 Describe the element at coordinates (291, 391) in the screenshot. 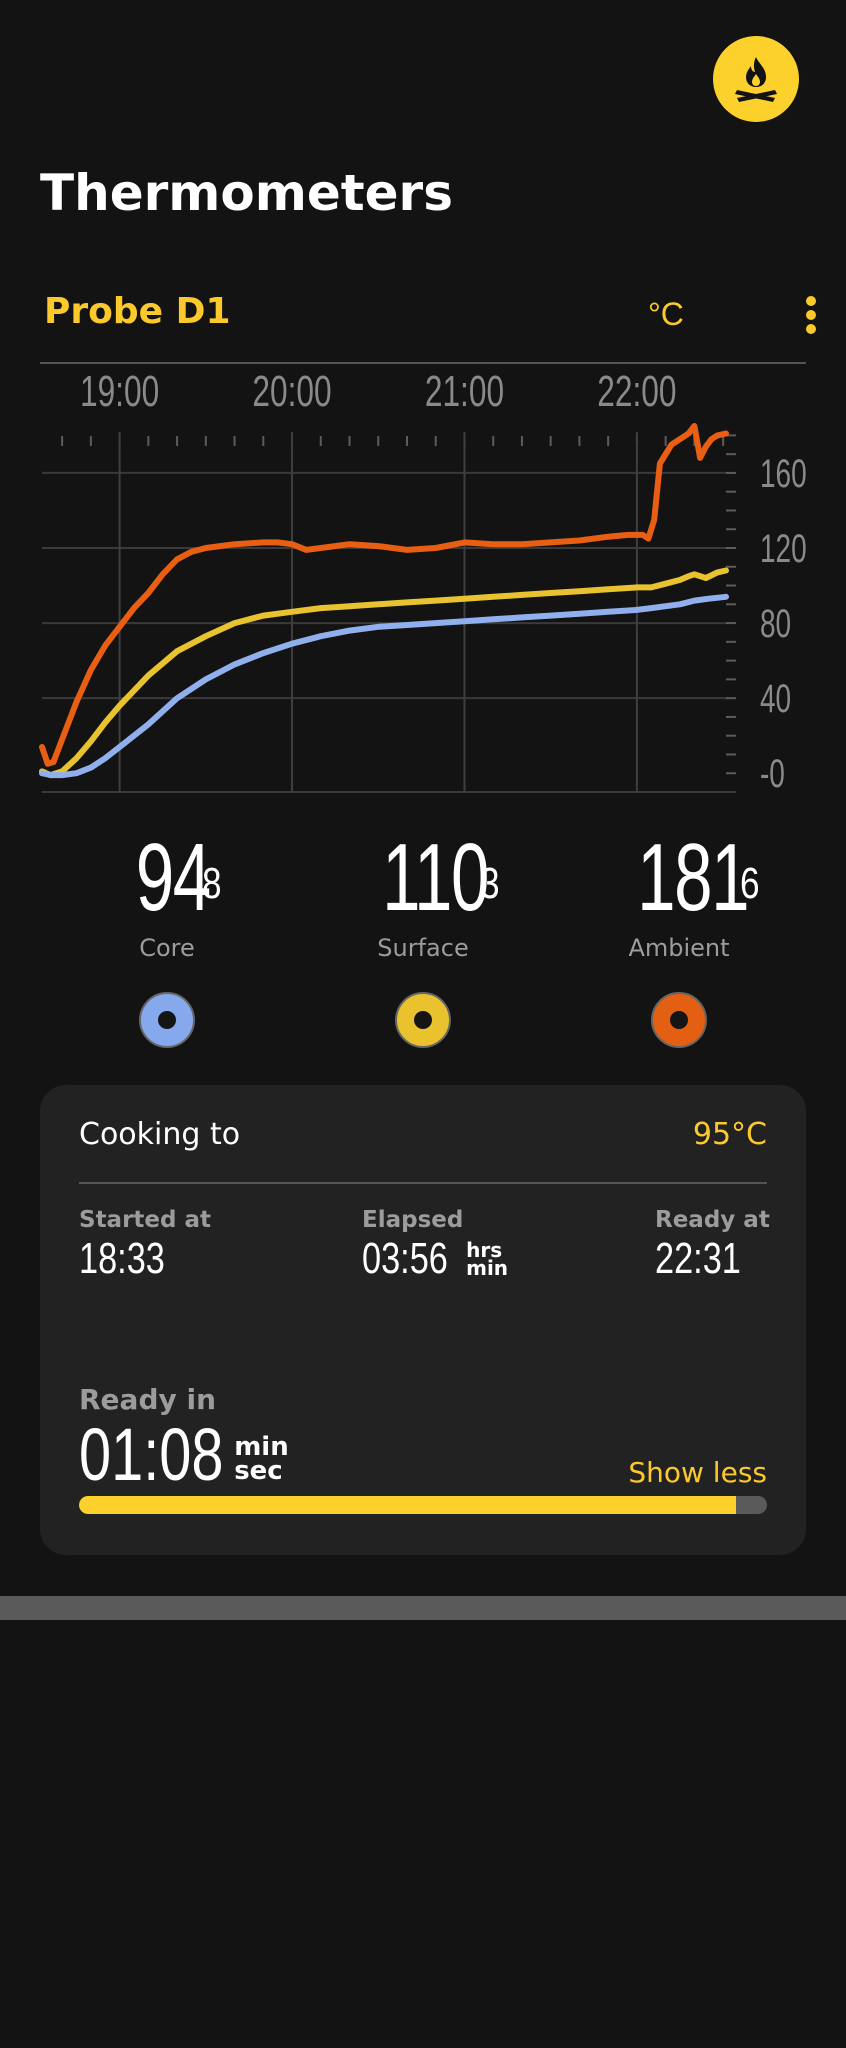

I see `x-tick-label: 20:00` at that location.